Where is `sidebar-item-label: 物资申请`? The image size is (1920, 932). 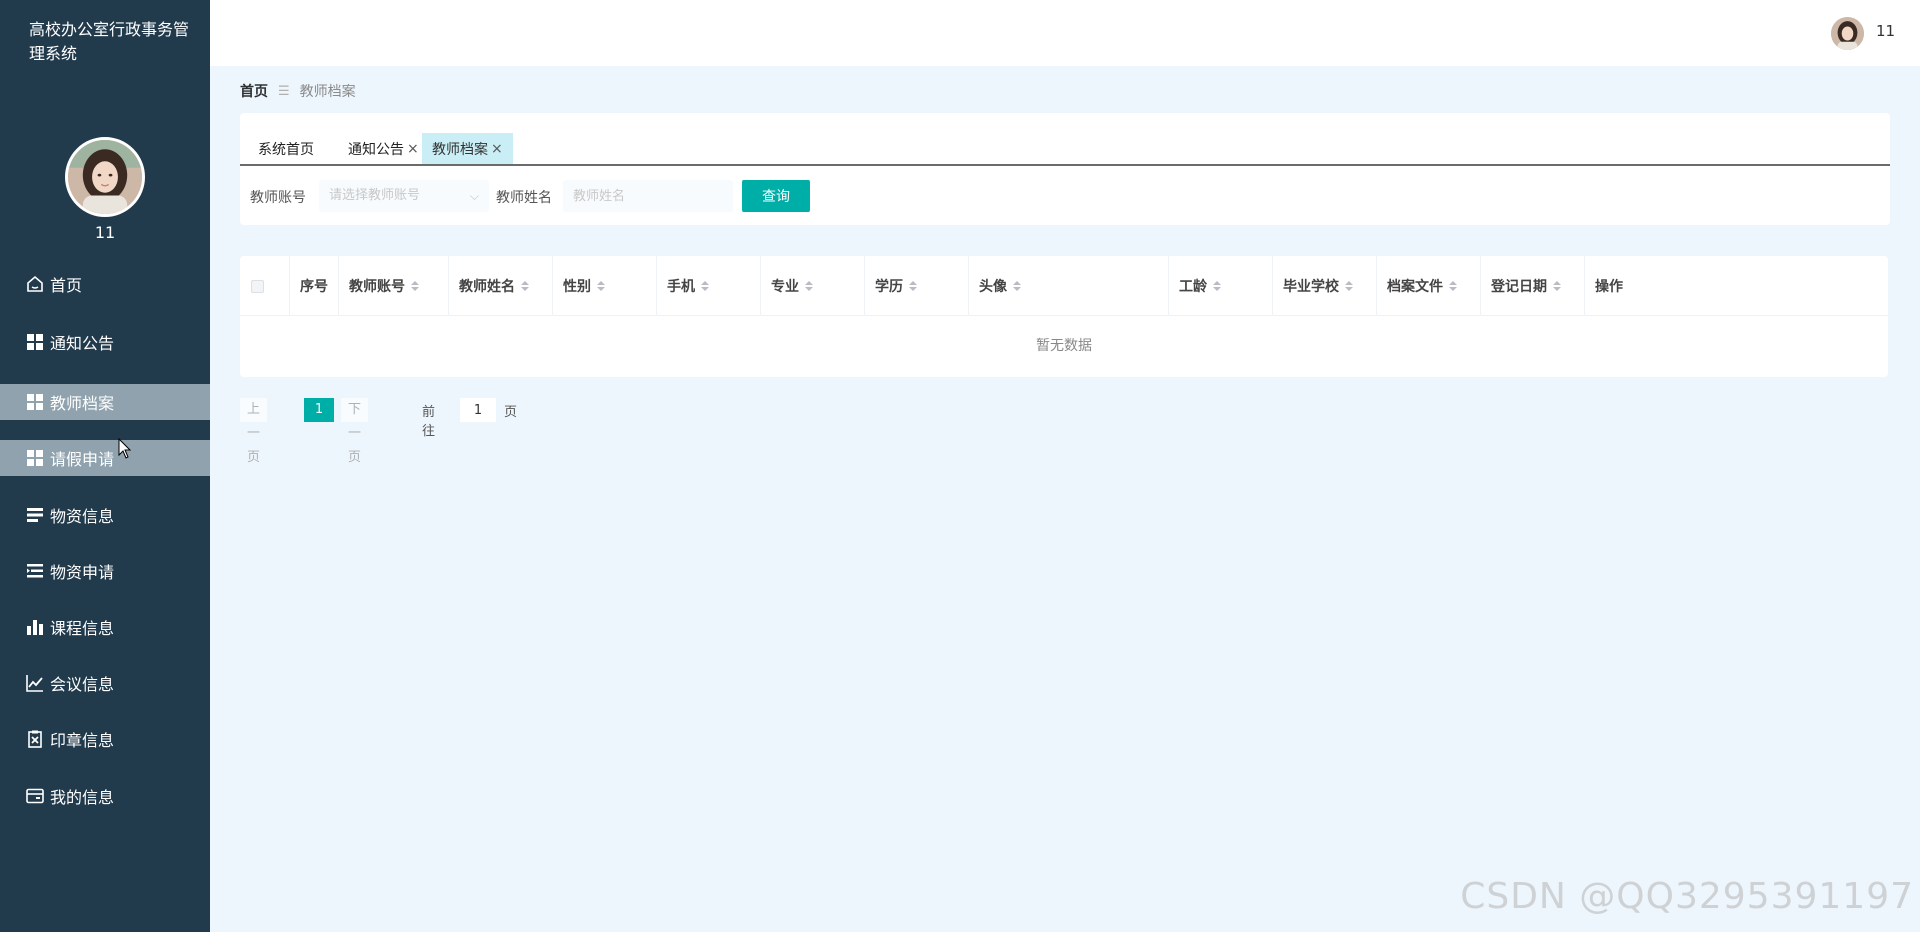 sidebar-item-label: 物资申请 is located at coordinates (82, 572).